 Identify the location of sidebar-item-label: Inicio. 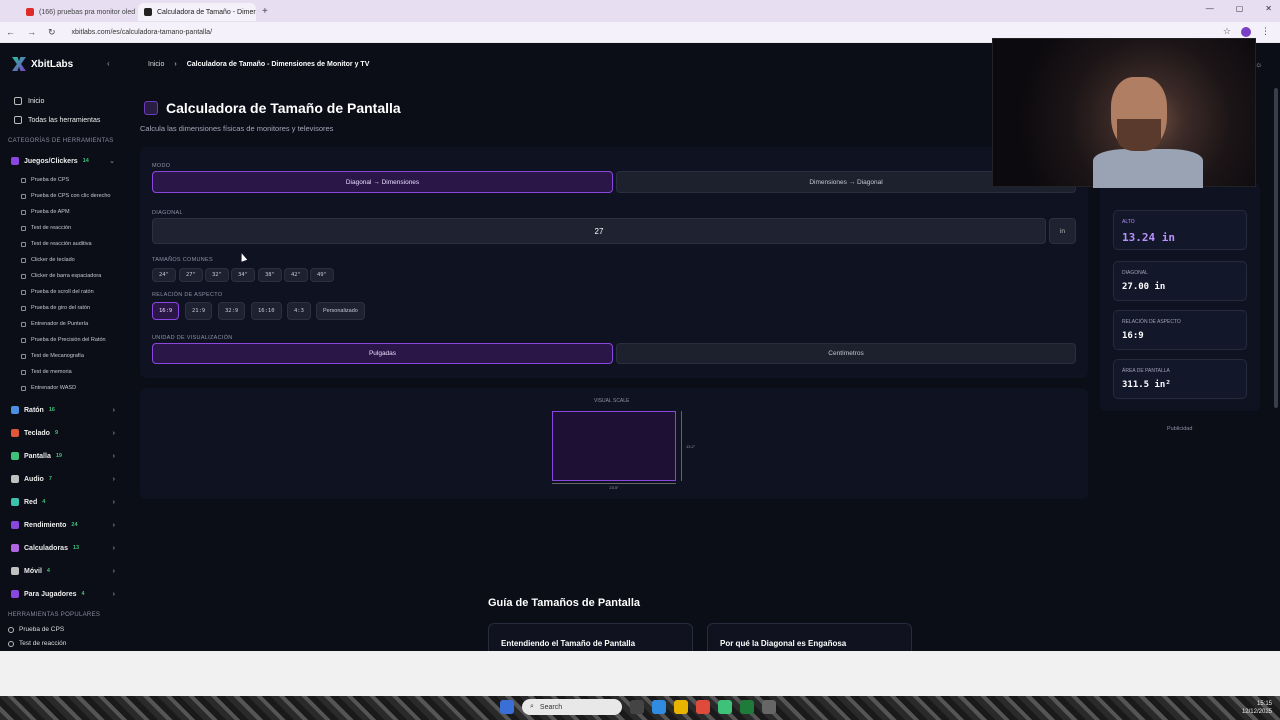
(36, 101).